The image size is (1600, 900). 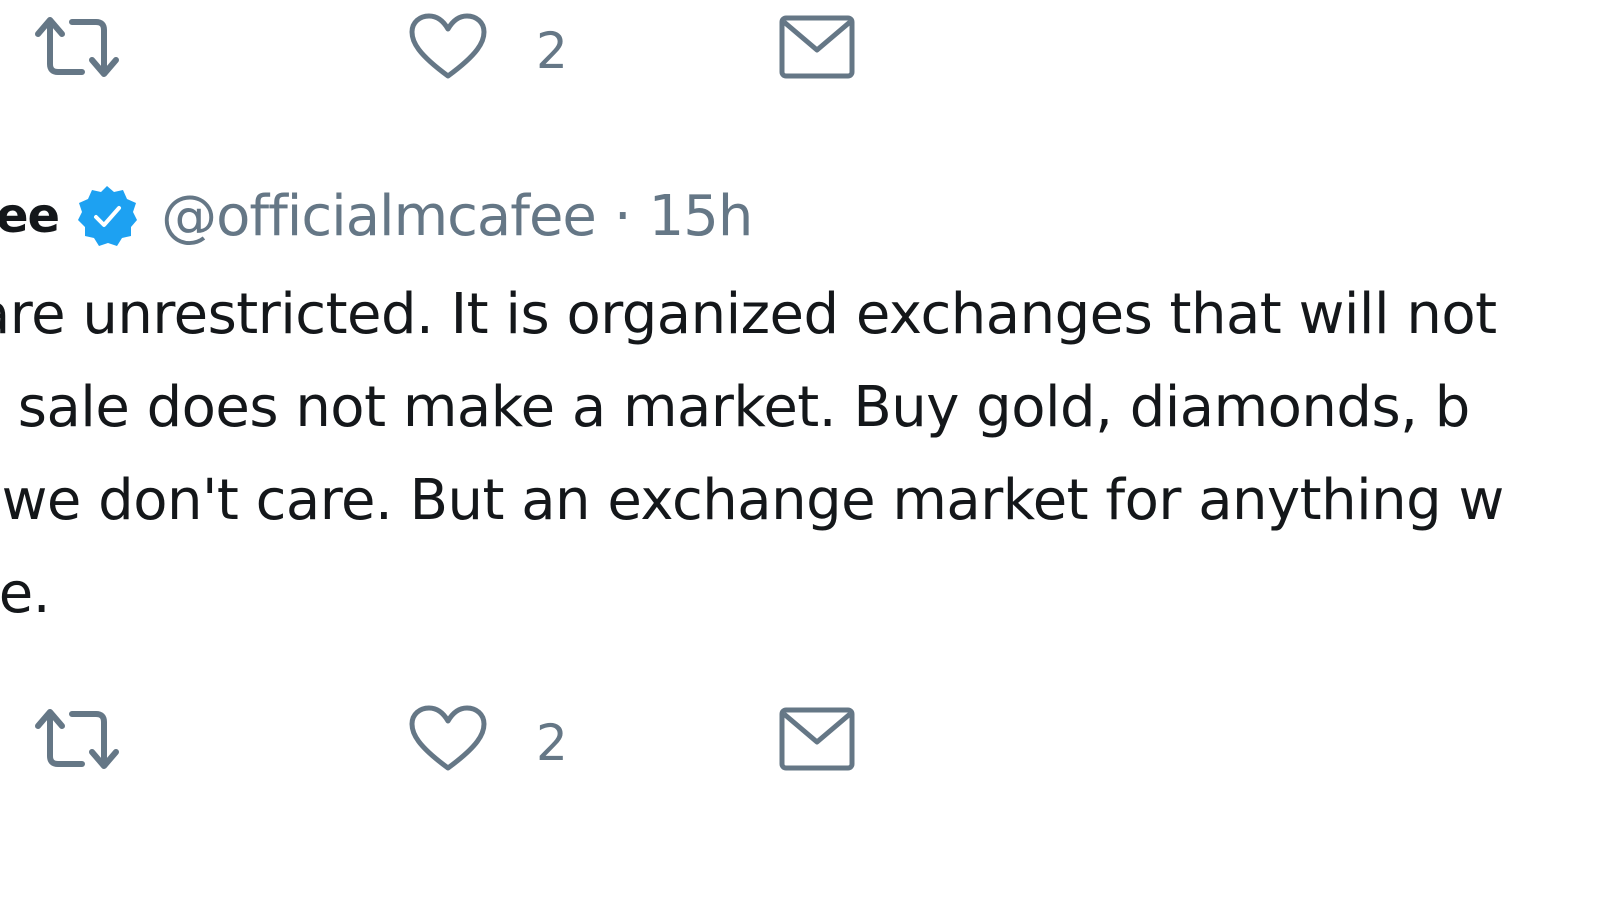 What do you see at coordinates (30, 216) in the screenshot?
I see `author-display-name: ee` at bounding box center [30, 216].